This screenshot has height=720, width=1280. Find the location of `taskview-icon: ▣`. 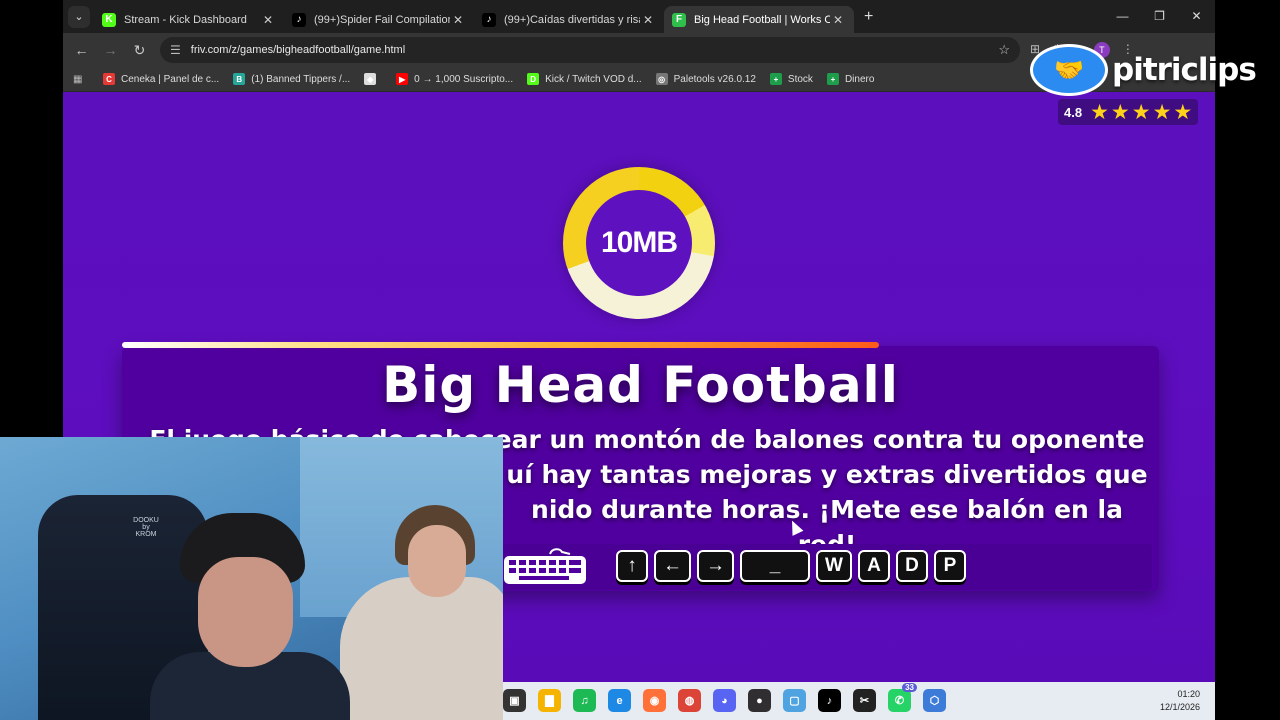

taskview-icon: ▣ is located at coordinates (514, 700).